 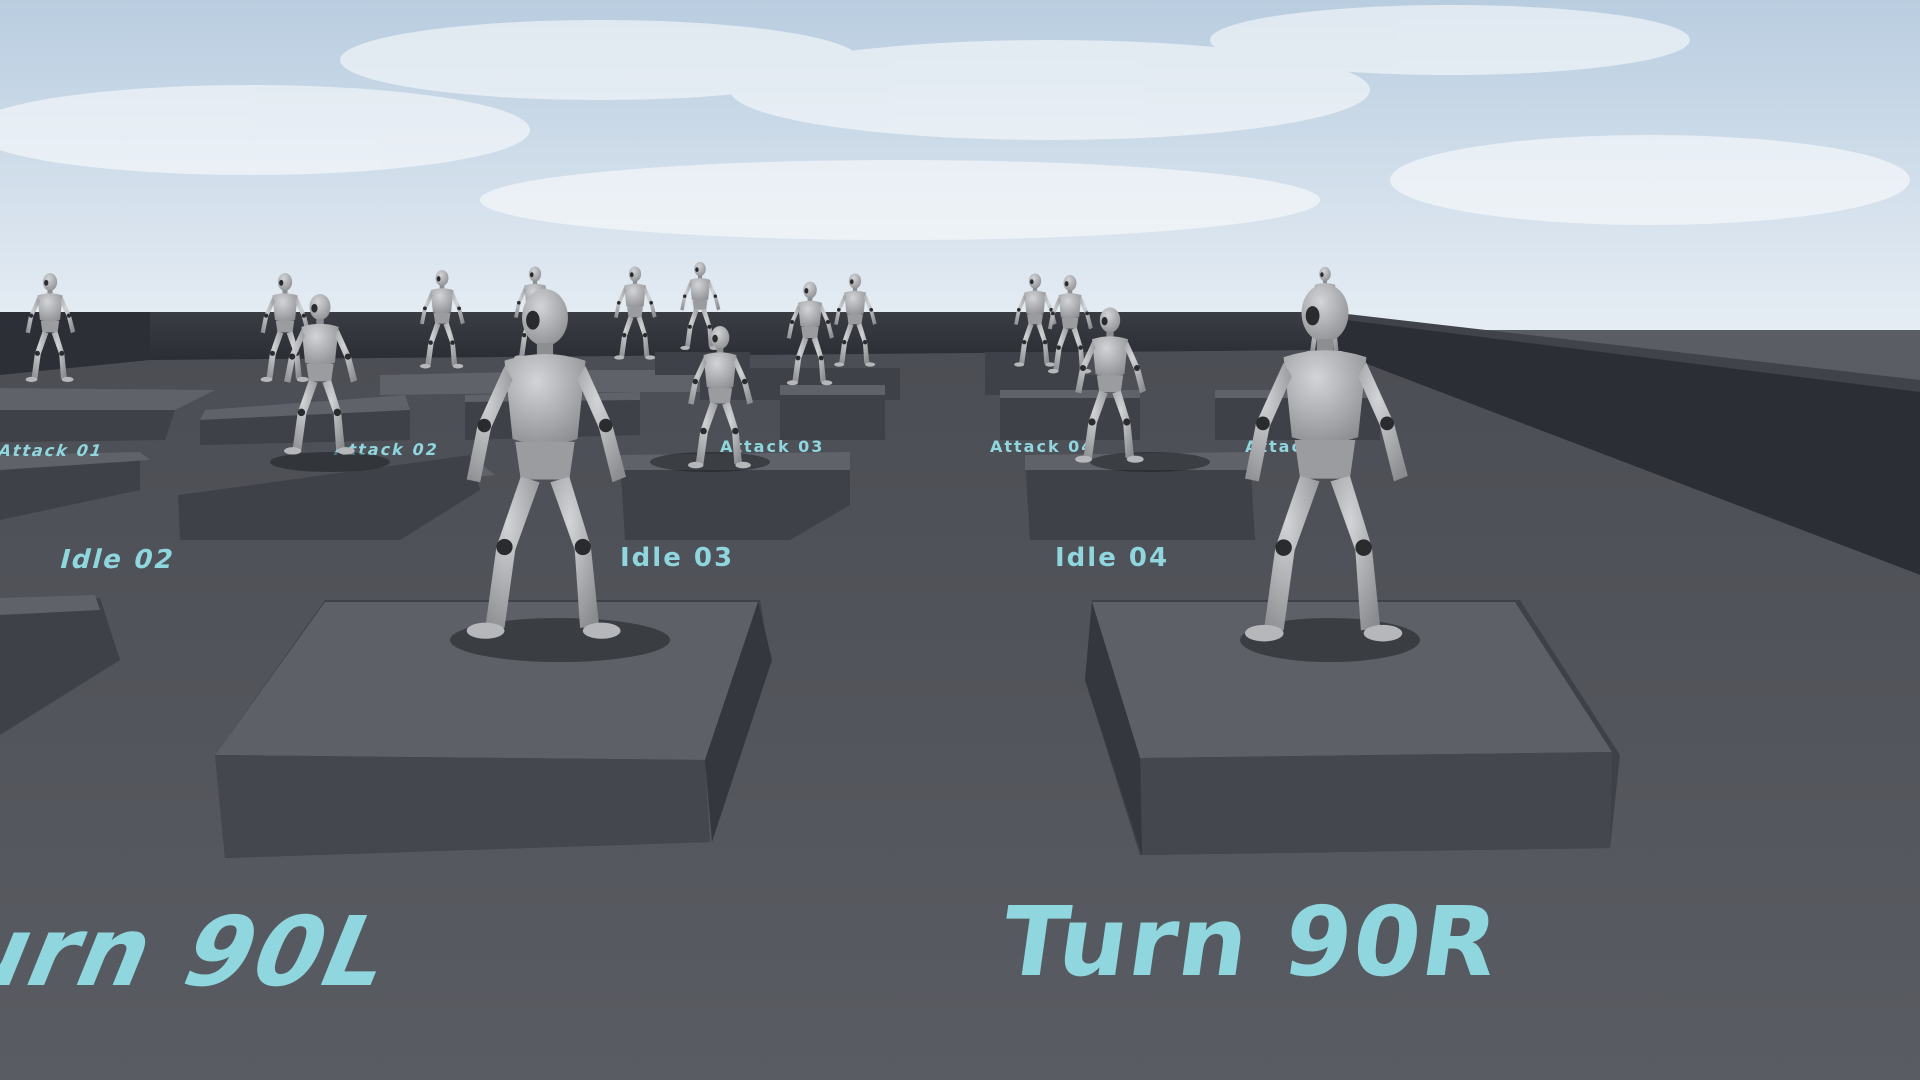 I want to click on label-attack-04: Attack 04, so click(x=1042, y=446).